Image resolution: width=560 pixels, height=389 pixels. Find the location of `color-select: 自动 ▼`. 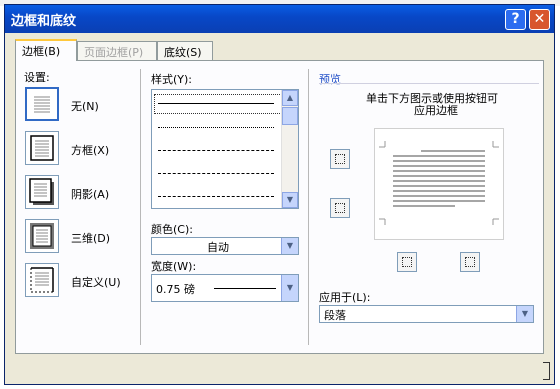

color-select: 自动 ▼ is located at coordinates (225, 246).